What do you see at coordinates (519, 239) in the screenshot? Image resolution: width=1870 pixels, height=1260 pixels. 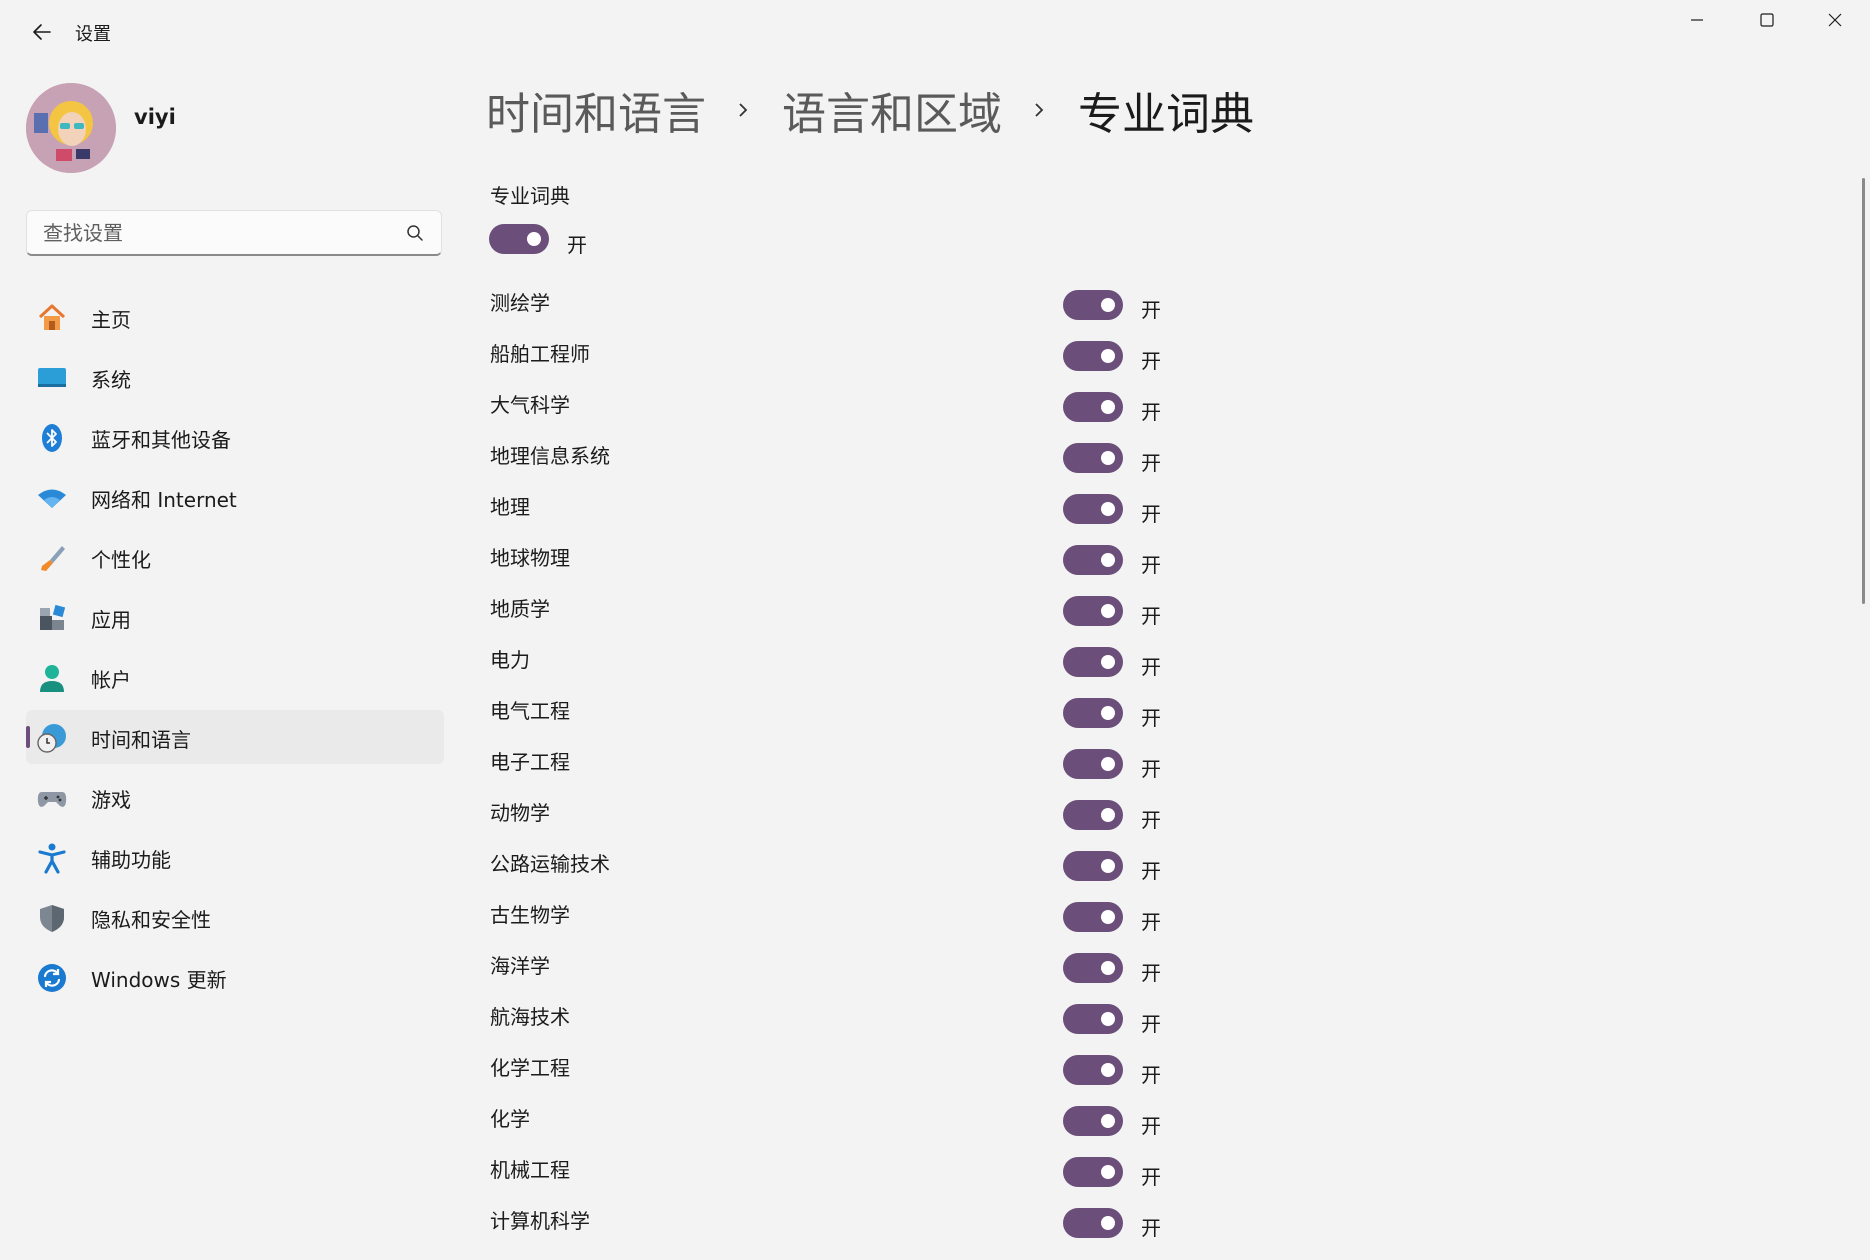 I see `master-toggle` at bounding box center [519, 239].